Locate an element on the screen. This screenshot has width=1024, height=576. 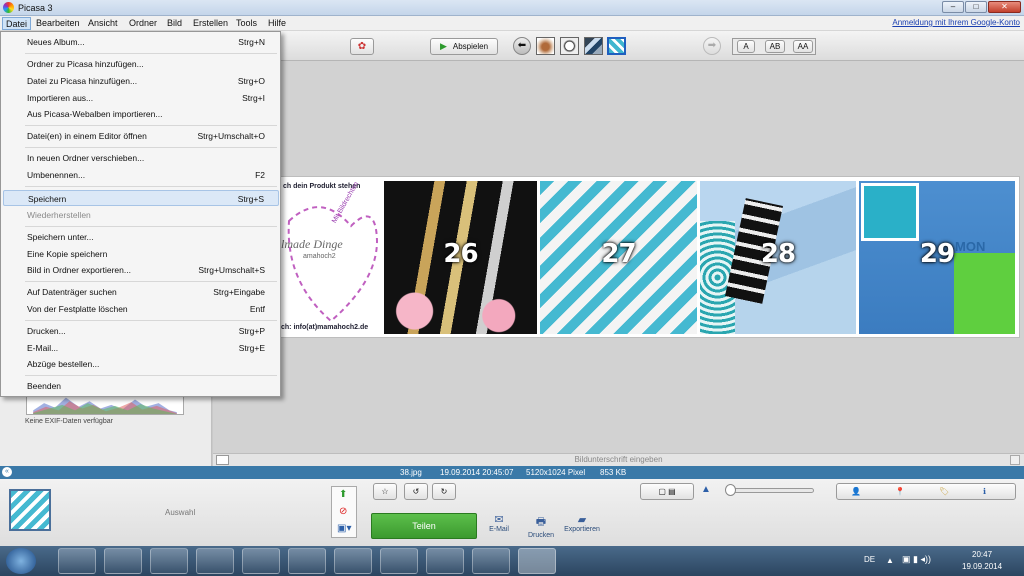
next-button: ➡ is located at coordinates (712, 46).